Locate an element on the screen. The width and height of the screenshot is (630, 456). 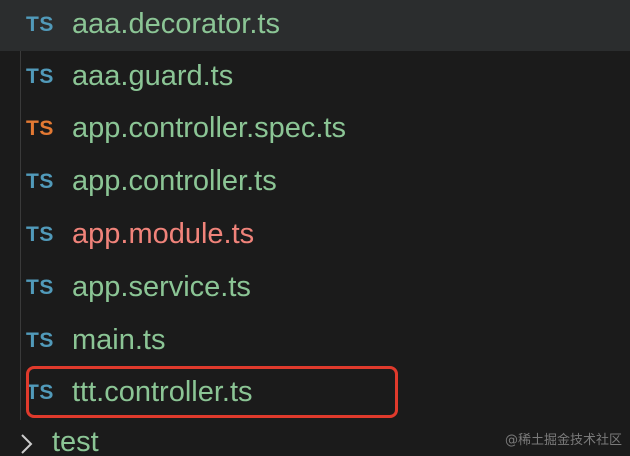
folder-name: test is located at coordinates (75, 441).